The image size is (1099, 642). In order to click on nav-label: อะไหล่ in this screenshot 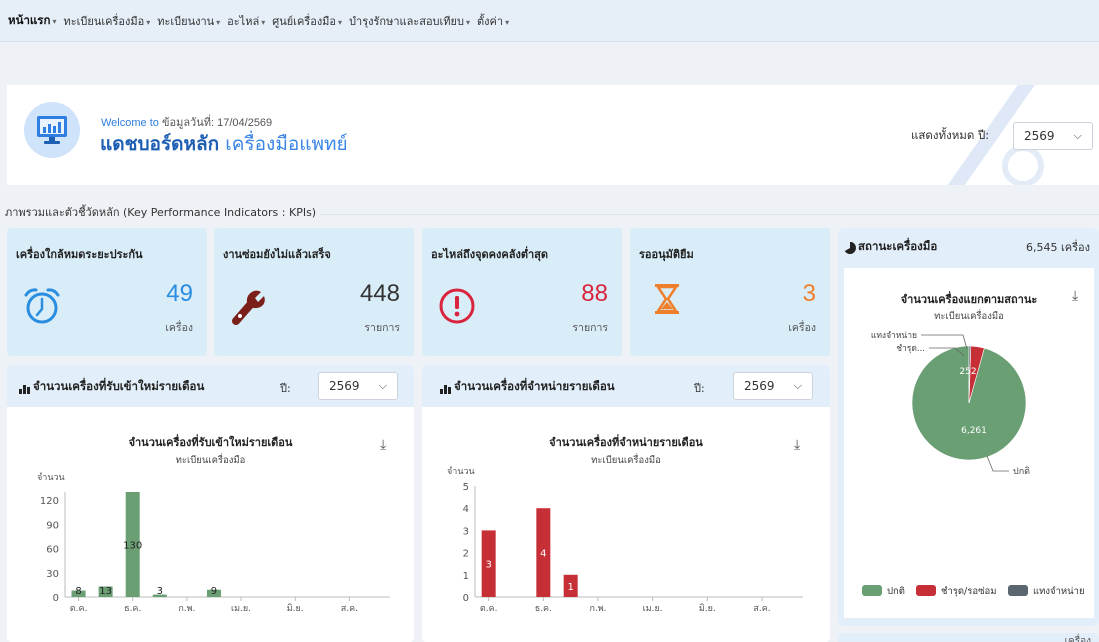, I will do `click(243, 21)`.